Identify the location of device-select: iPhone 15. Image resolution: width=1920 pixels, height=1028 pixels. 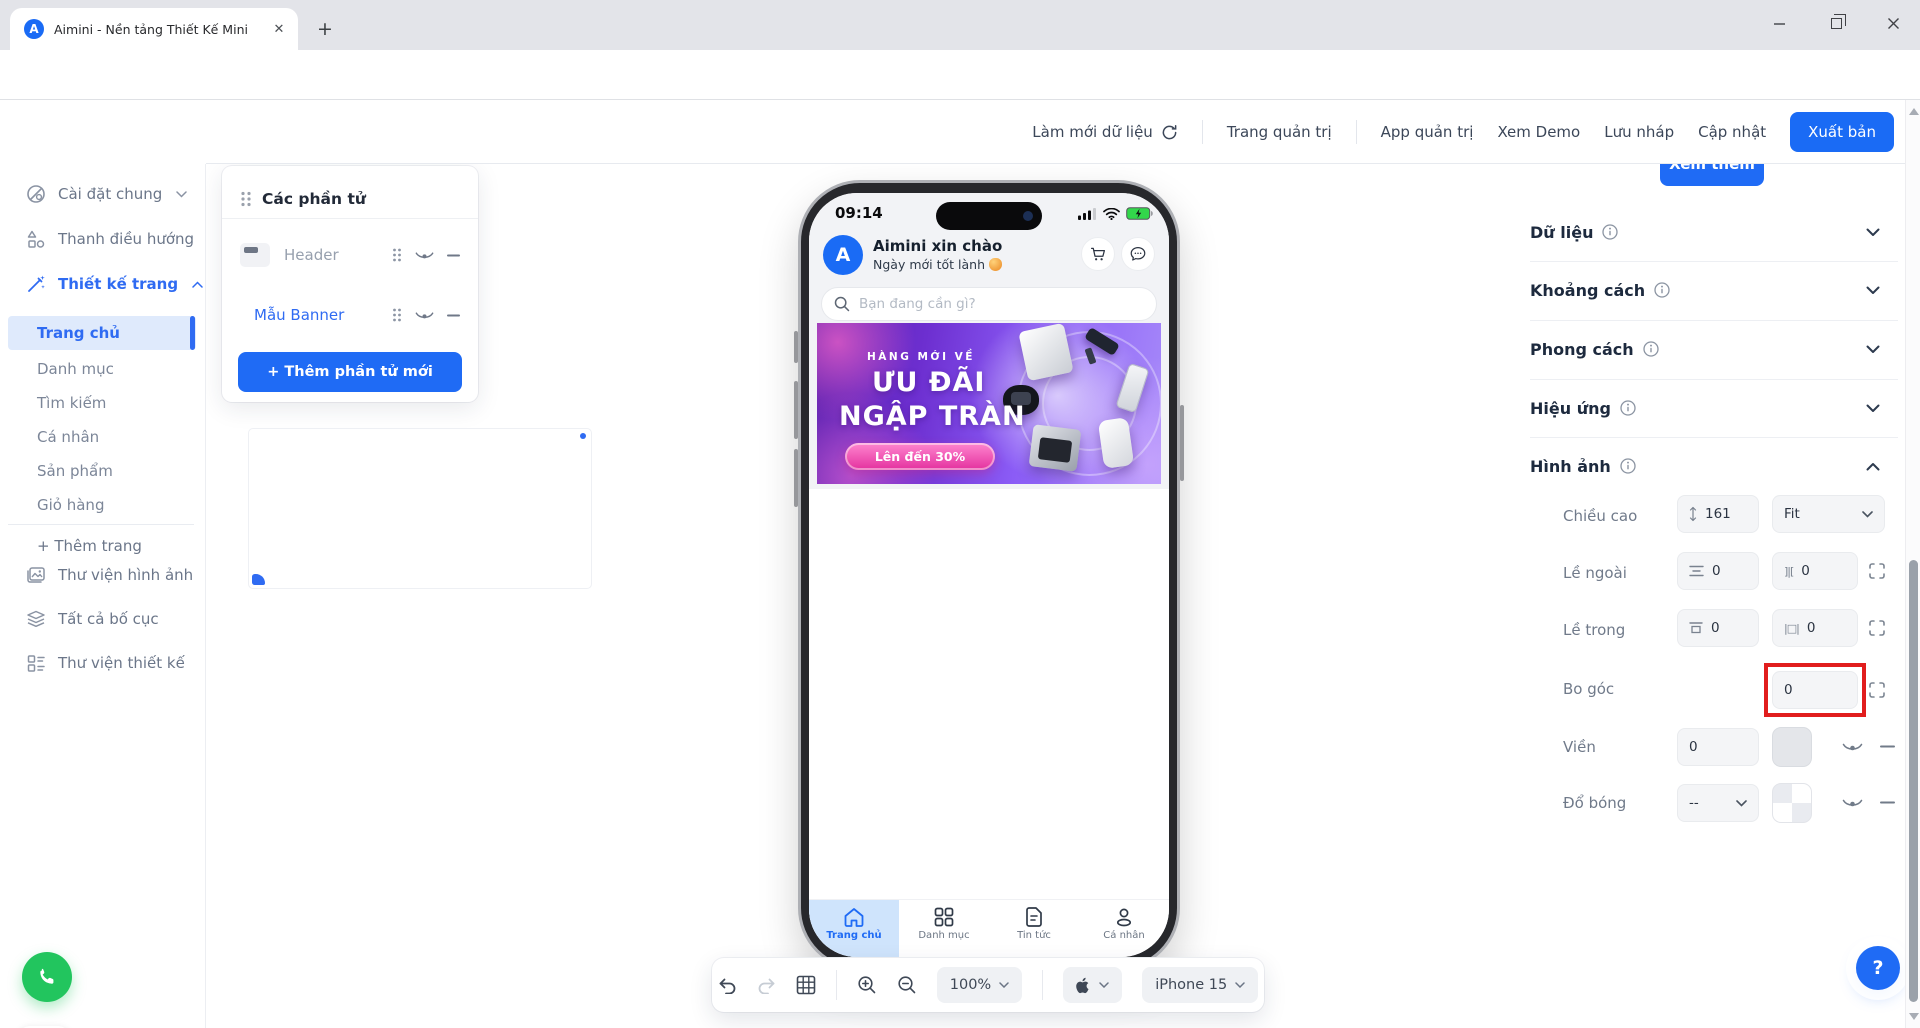
(1200, 985).